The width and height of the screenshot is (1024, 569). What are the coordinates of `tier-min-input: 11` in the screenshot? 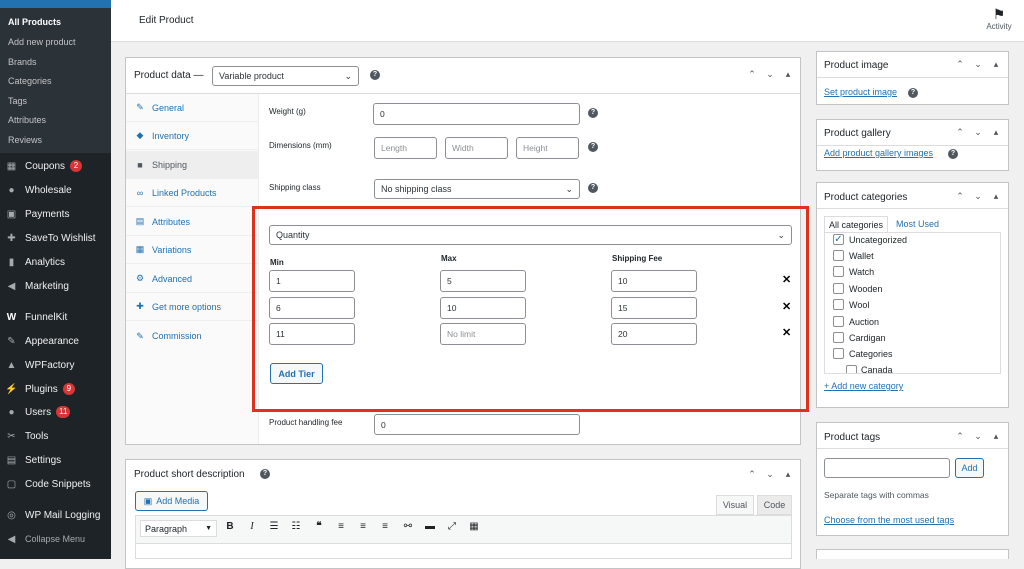 It's located at (312, 334).